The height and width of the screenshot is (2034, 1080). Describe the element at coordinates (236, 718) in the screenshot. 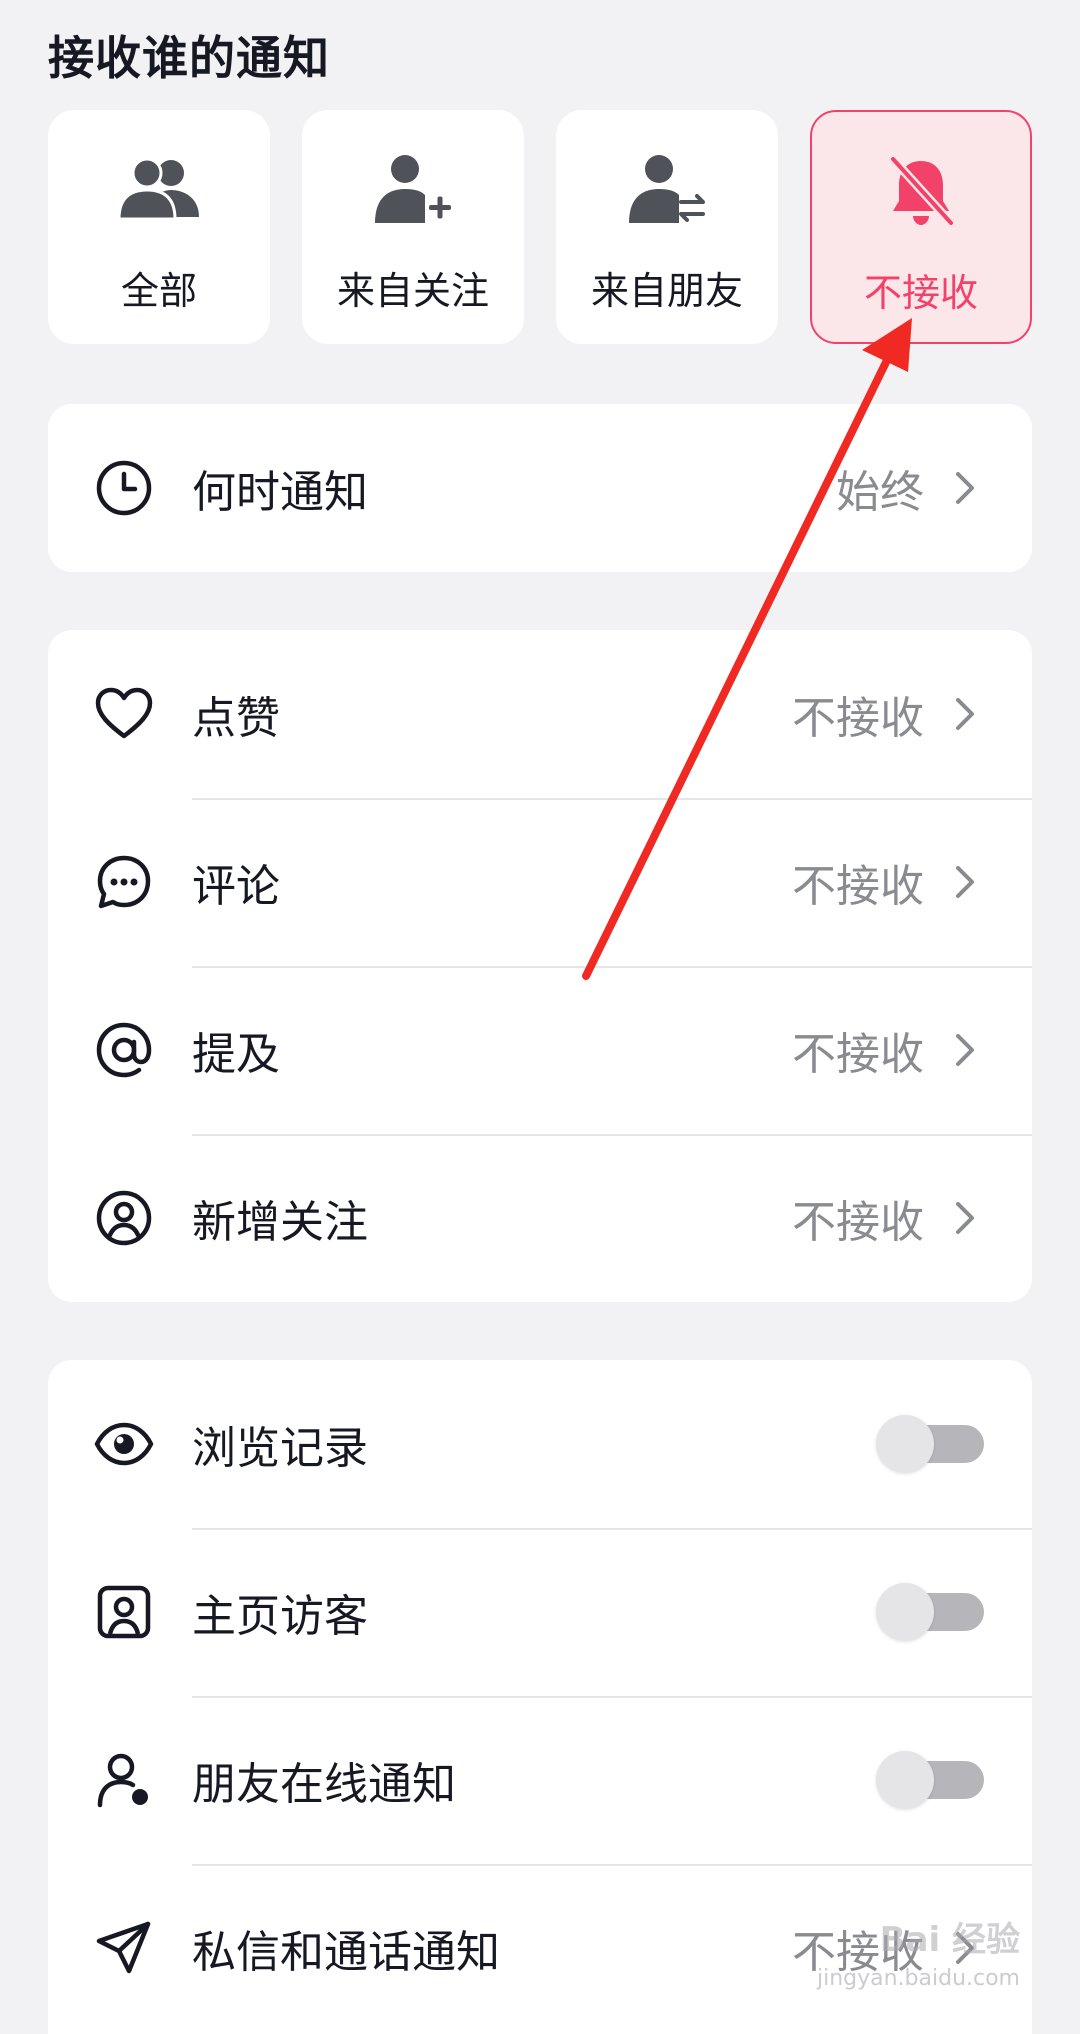

I see `row-label: 点赞` at that location.